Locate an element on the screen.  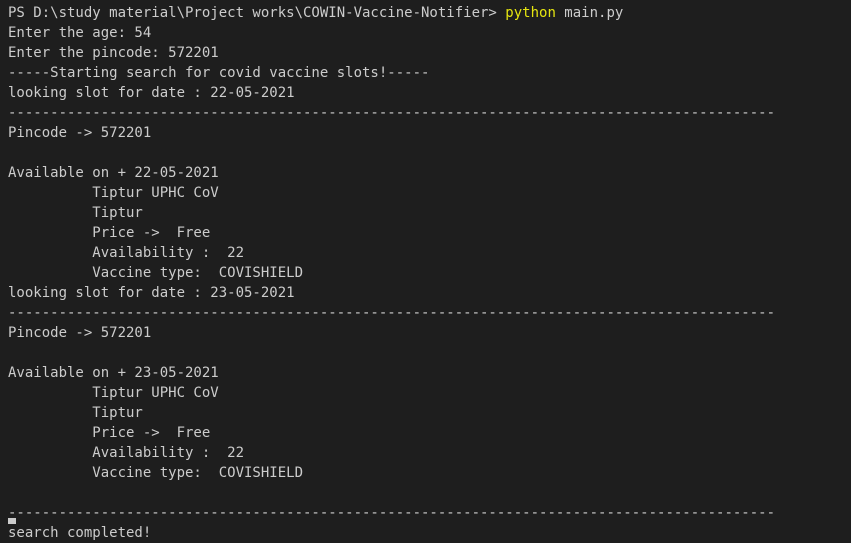
output-line: Available on + 22-05-2021 is located at coordinates (113, 173).